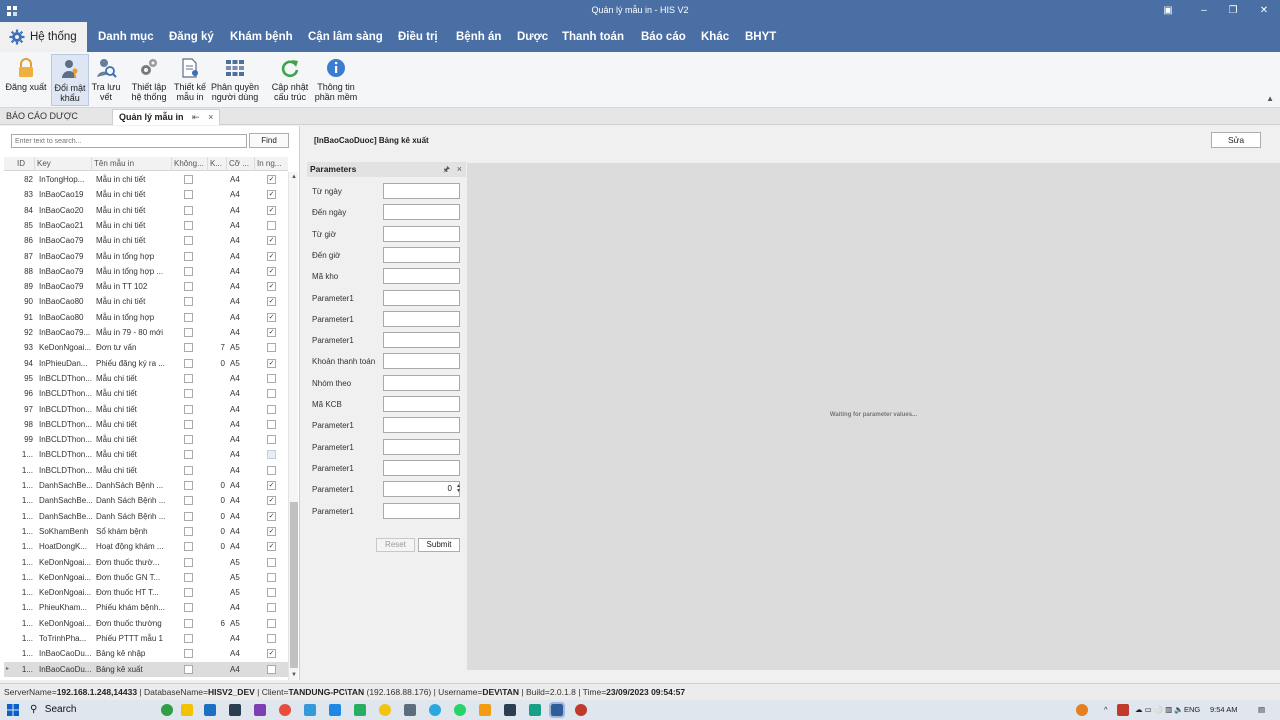  Describe the element at coordinates (146, 623) in the screenshot. I see `table-row: 1... KeDonNgoai... Đơn thuốc thường 6 A5` at that location.